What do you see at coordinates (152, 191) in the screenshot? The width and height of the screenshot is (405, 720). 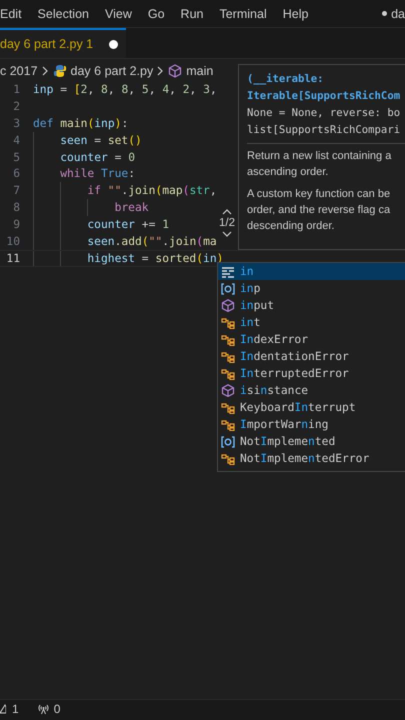 I see `code-line: if "".join(map(str,` at bounding box center [152, 191].